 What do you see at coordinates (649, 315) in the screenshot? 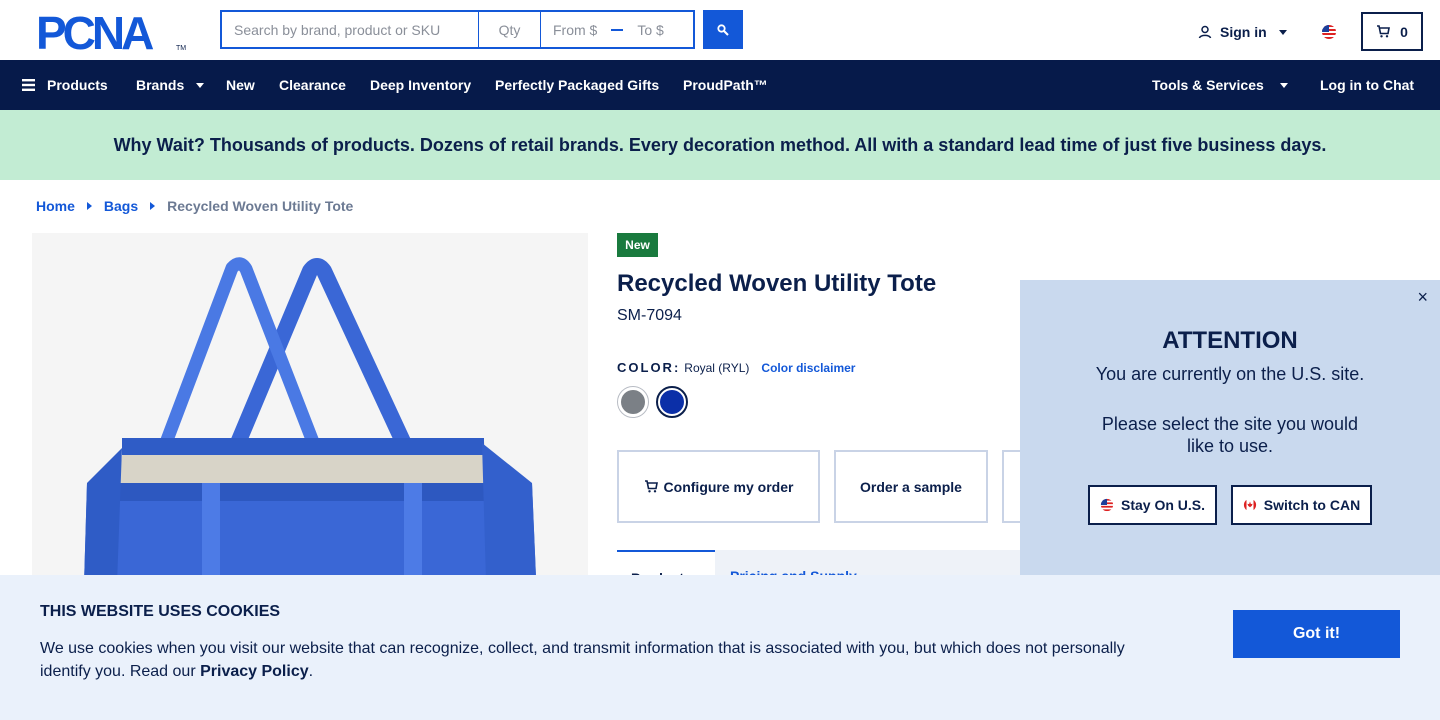
I see `product-sku: SM-7094` at bounding box center [649, 315].